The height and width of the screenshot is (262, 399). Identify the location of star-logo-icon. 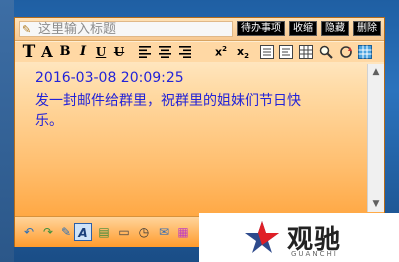
(262, 237).